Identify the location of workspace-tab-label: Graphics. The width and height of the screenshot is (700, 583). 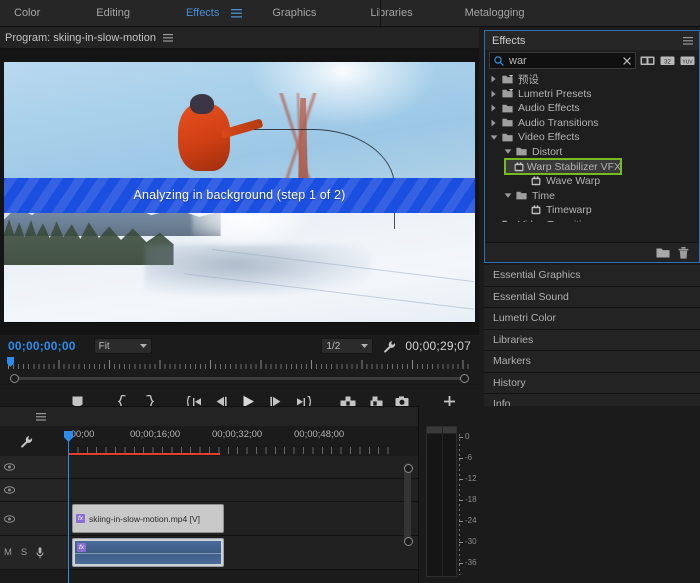
(294, 13).